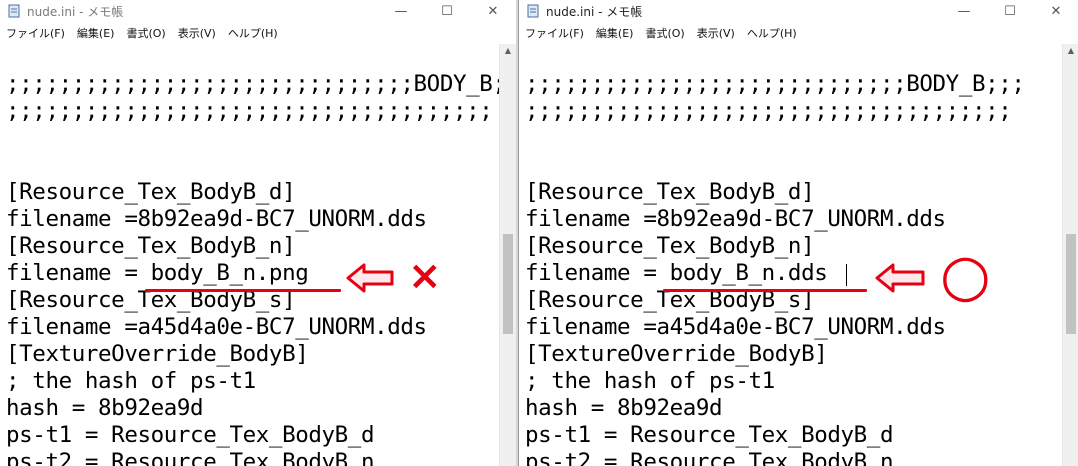  What do you see at coordinates (243, 290) in the screenshot?
I see `red-underline-left` at bounding box center [243, 290].